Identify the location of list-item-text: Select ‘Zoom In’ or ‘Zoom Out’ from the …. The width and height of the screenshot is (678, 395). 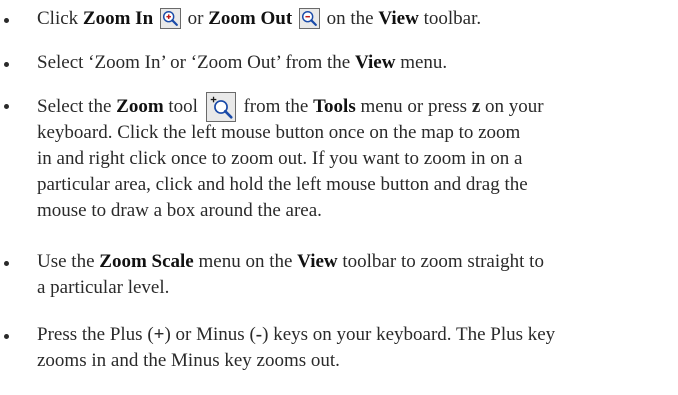
(242, 62).